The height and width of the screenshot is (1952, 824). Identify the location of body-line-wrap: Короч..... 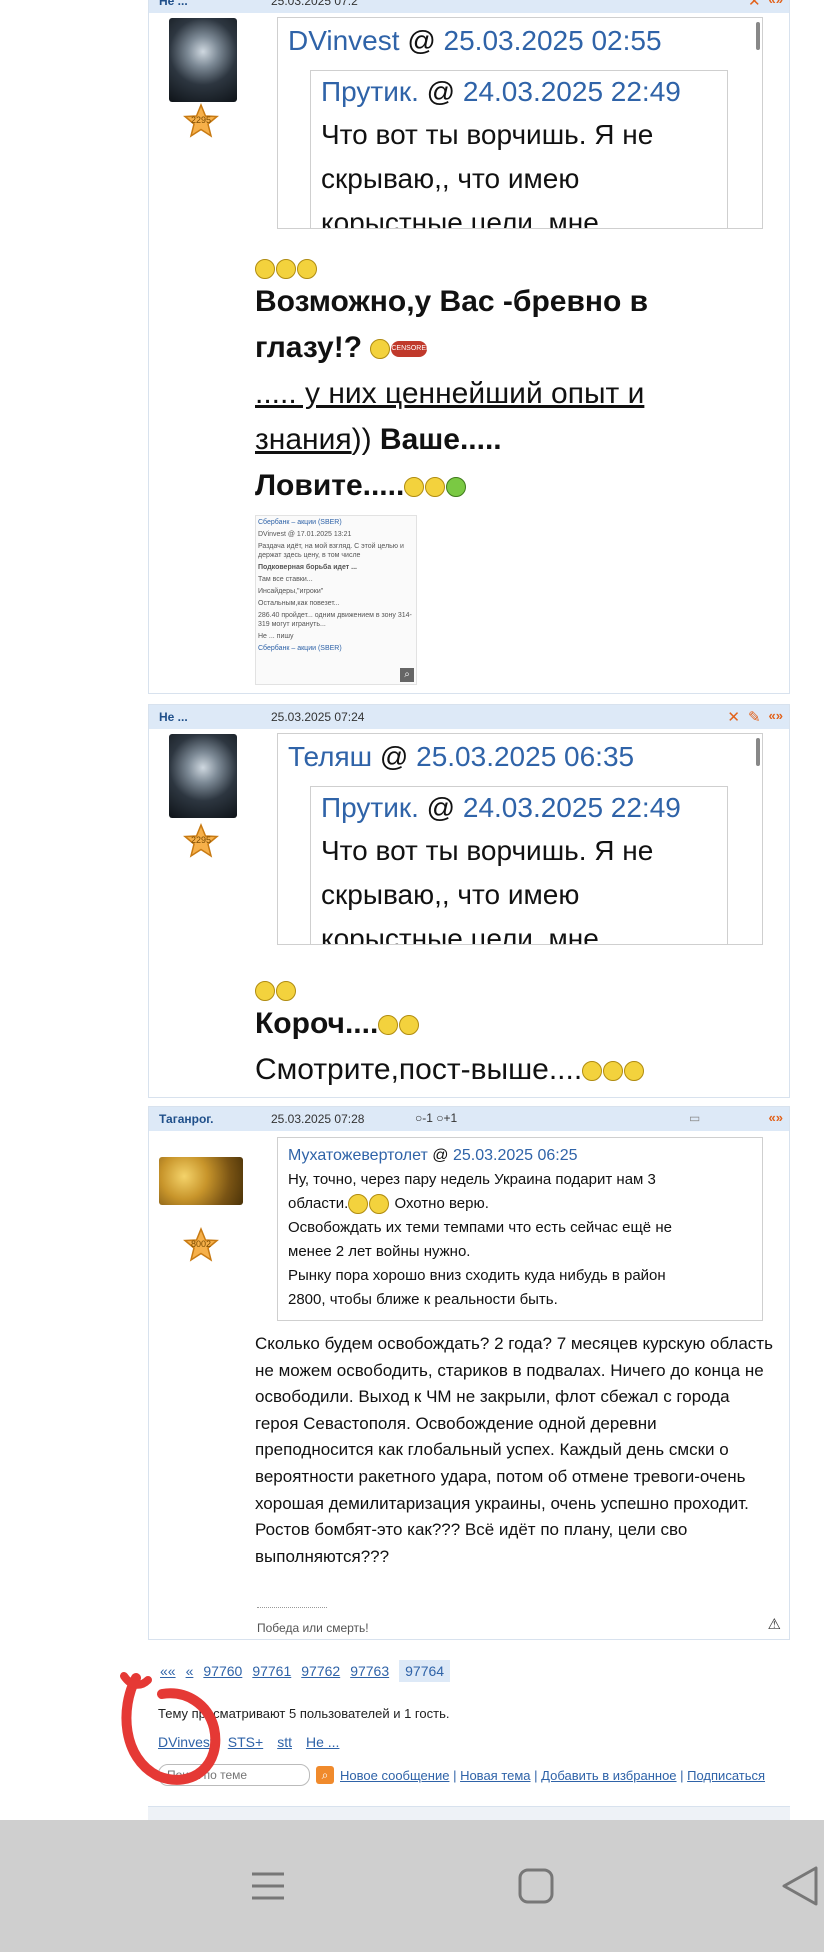
(515, 1024).